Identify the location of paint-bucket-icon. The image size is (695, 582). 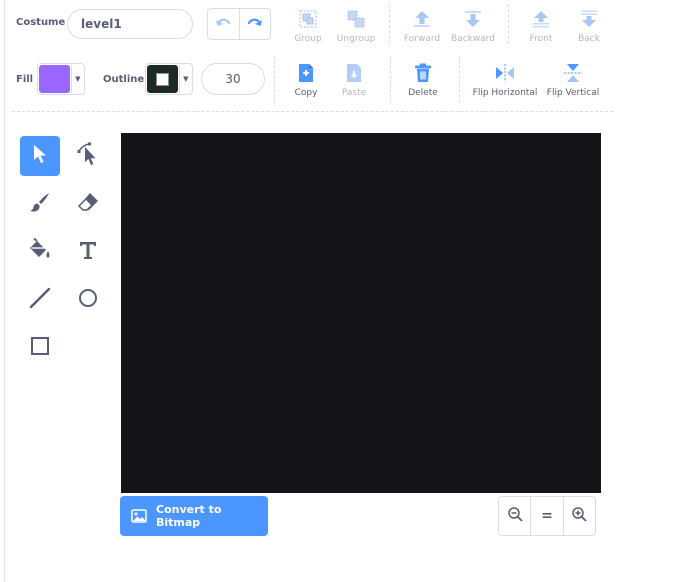
(40, 251).